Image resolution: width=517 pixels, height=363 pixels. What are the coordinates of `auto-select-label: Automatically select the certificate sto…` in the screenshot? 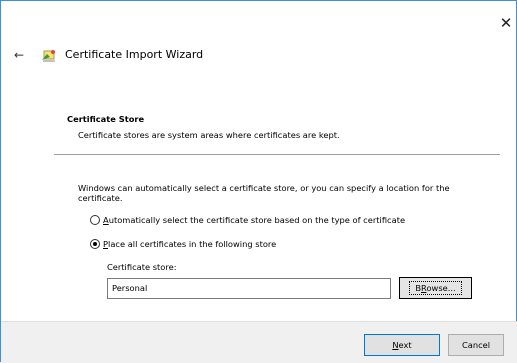 It's located at (254, 220).